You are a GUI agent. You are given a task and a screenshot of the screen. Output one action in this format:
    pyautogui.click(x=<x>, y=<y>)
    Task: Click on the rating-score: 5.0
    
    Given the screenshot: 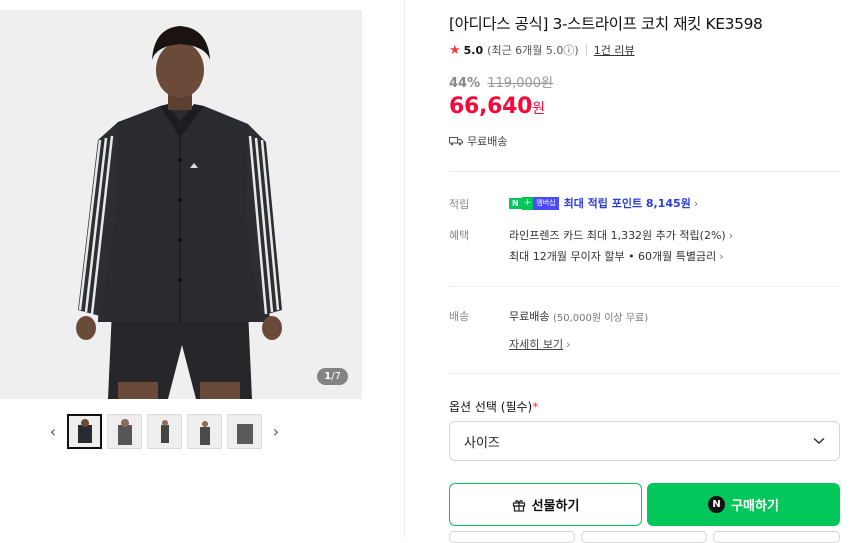 What is the action you would take?
    pyautogui.click(x=473, y=50)
    